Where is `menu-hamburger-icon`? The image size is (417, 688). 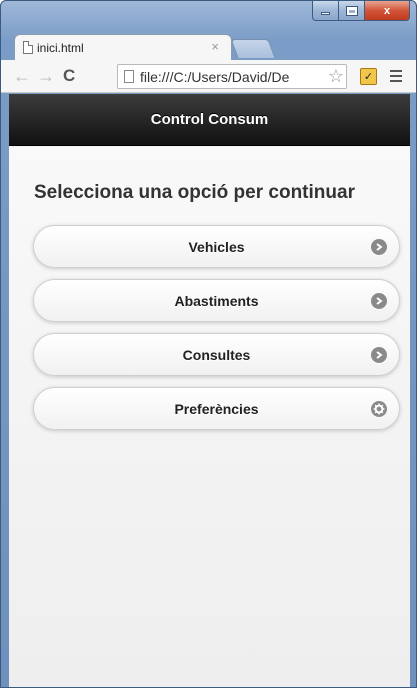
menu-hamburger-icon is located at coordinates (396, 77).